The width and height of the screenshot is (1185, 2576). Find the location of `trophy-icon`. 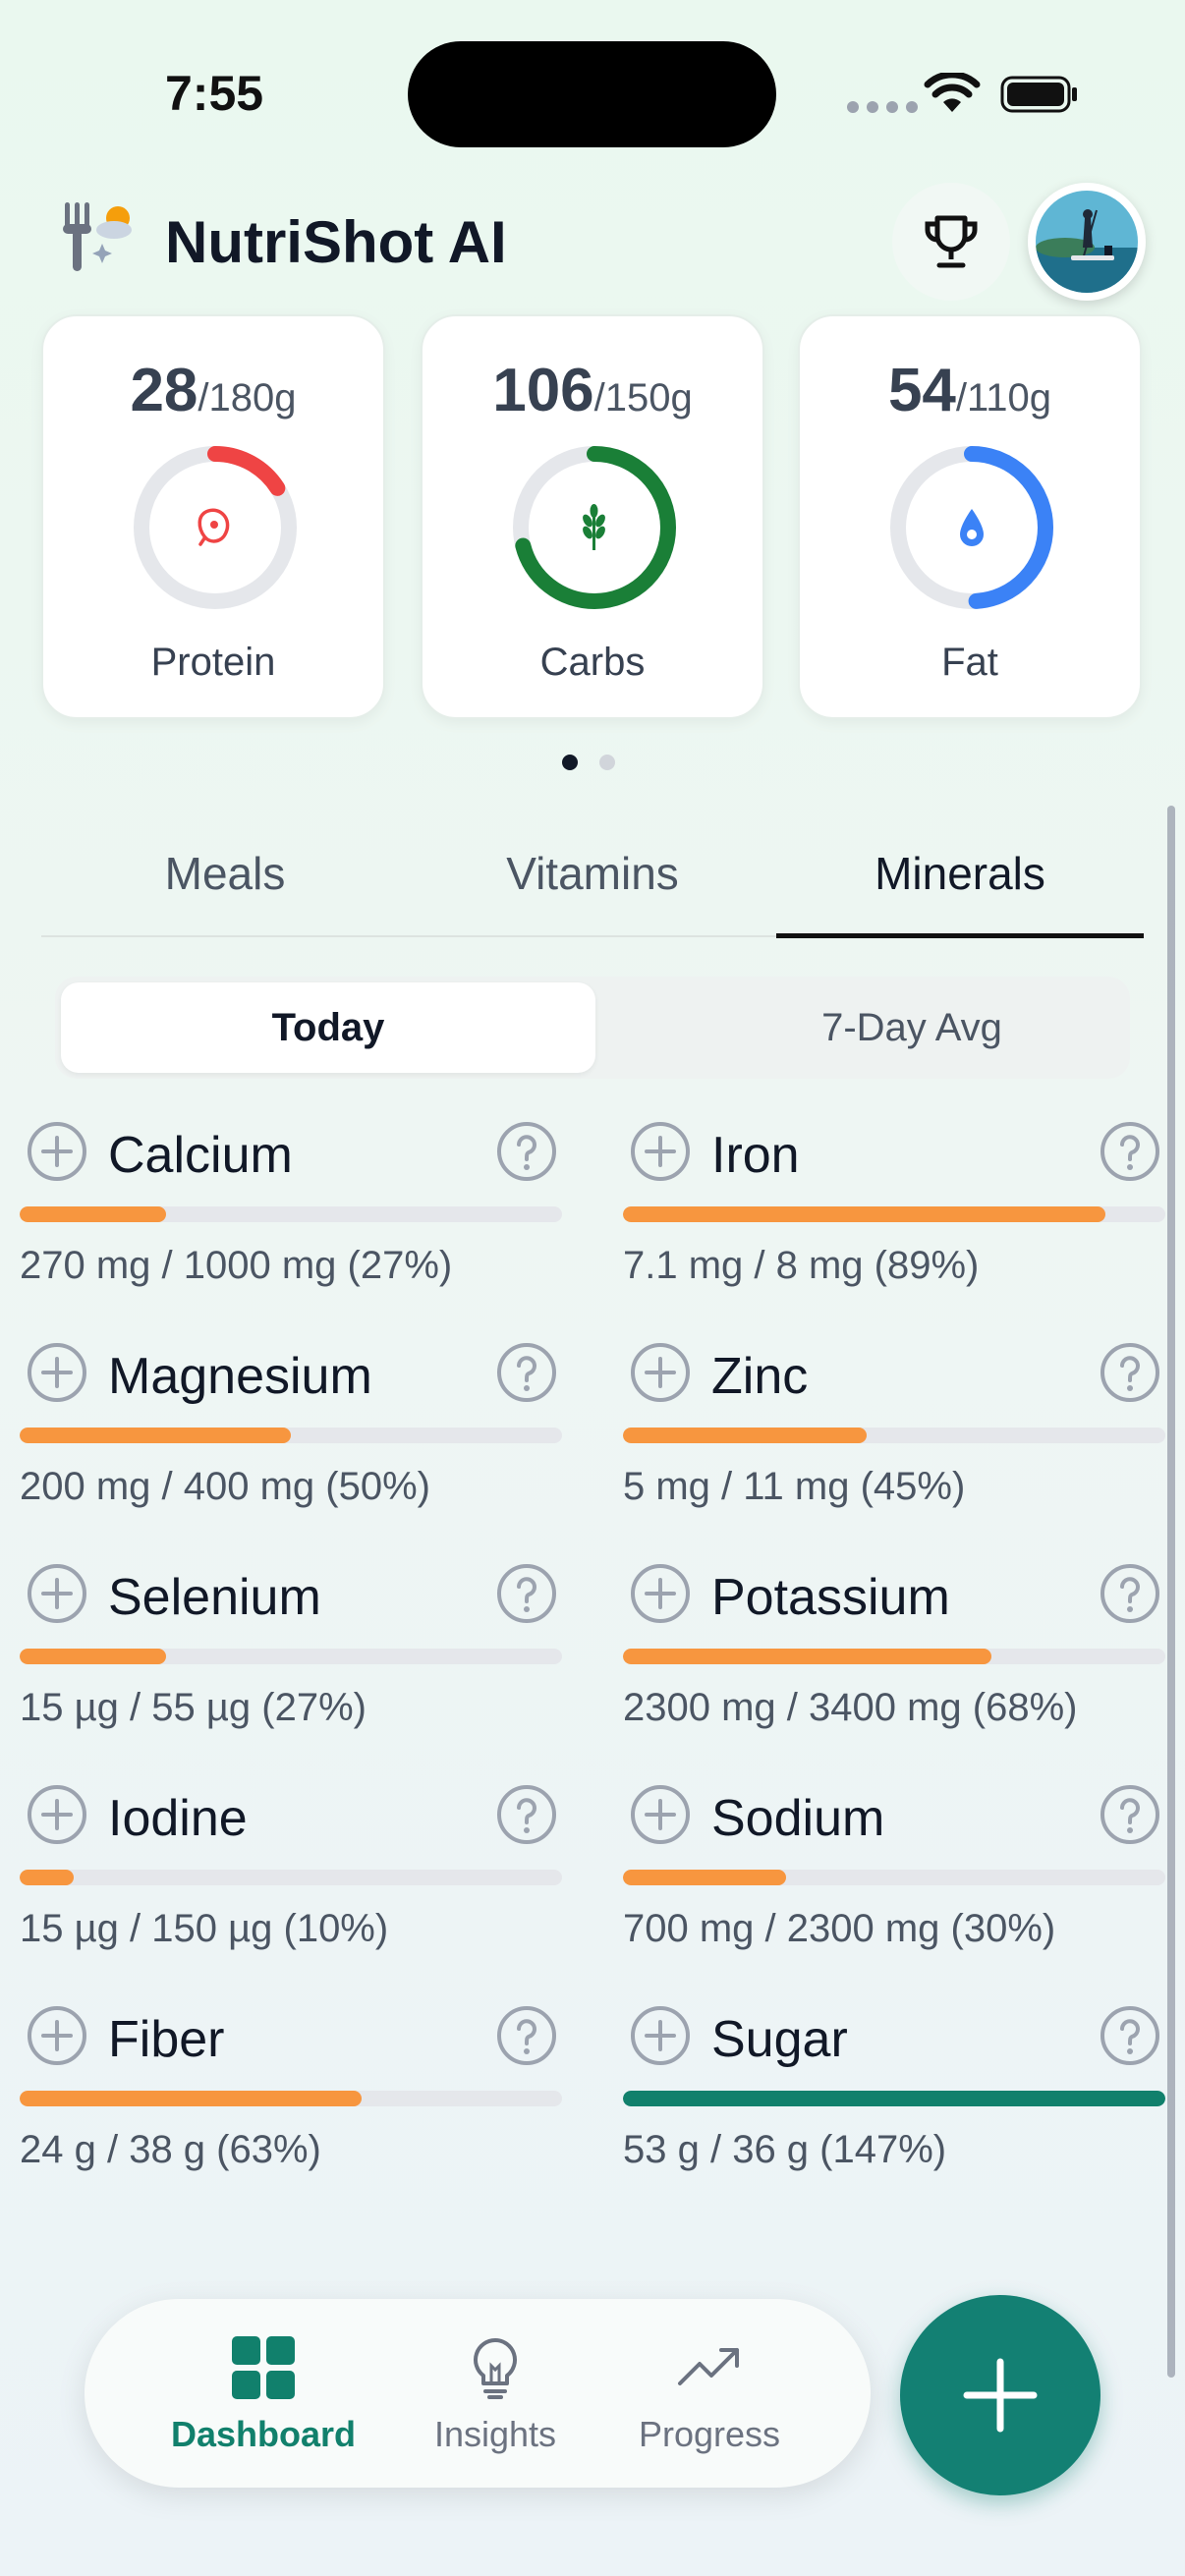

trophy-icon is located at coordinates (952, 241).